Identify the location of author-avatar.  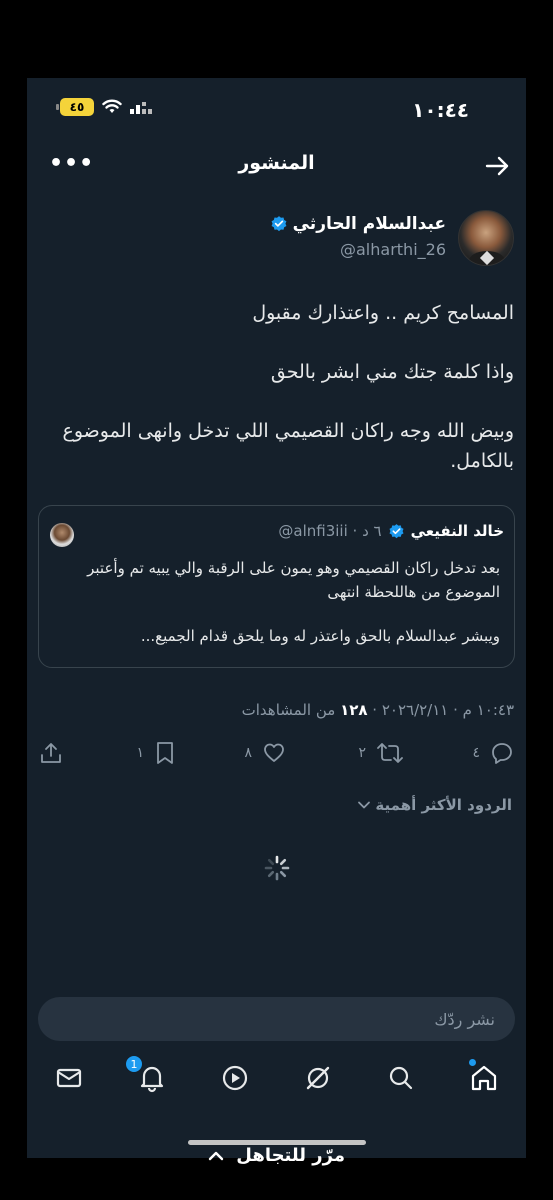
(486, 238).